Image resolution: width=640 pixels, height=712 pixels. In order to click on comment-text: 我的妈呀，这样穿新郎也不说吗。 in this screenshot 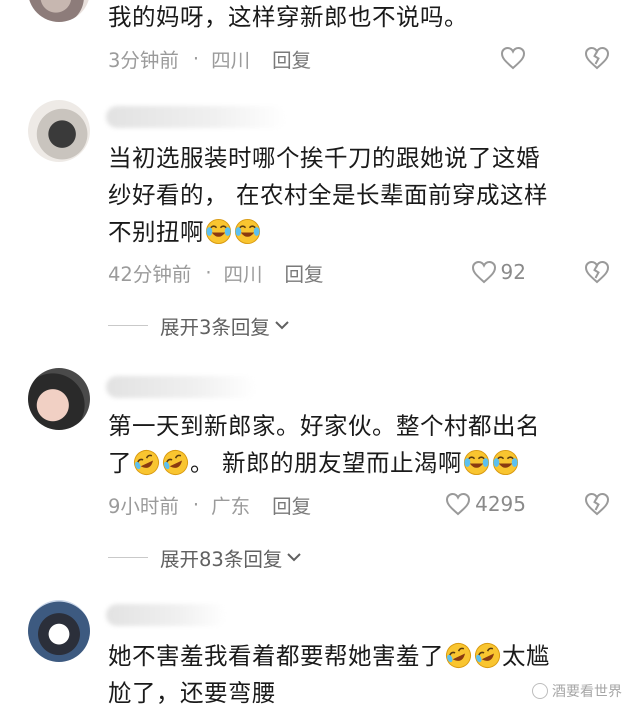, I will do `click(288, 17)`.